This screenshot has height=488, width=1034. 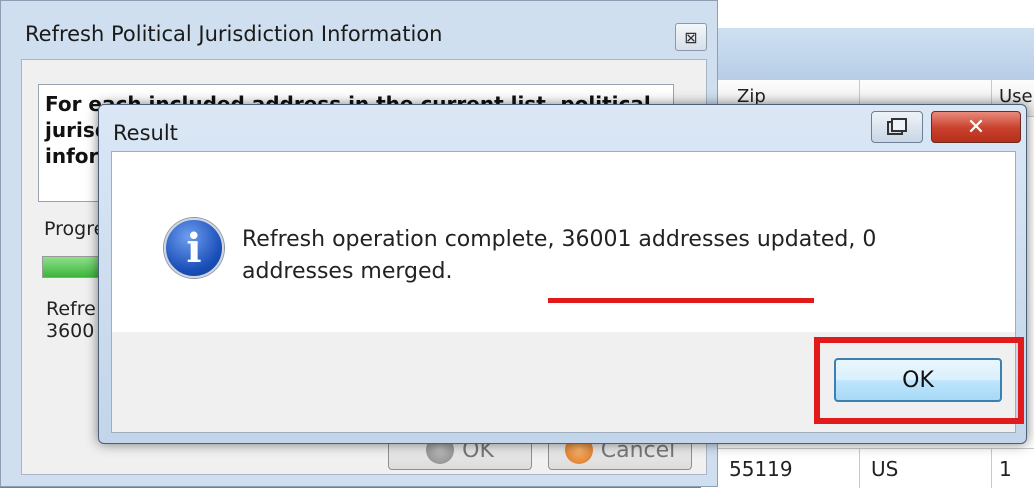 What do you see at coordinates (705, 239) in the screenshot?
I see `message-updated-count: 36001 addresses updated` at bounding box center [705, 239].